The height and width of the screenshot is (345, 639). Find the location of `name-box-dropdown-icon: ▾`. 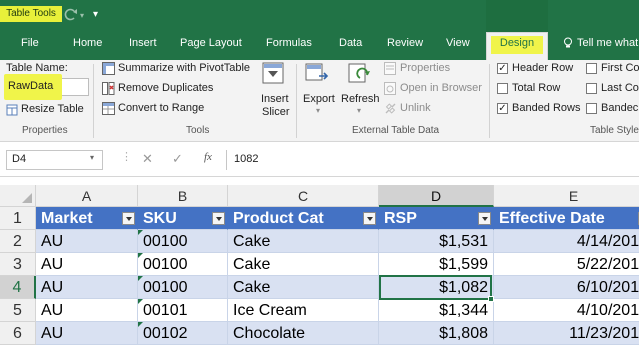

name-box-dropdown-icon: ▾ is located at coordinates (92, 157).